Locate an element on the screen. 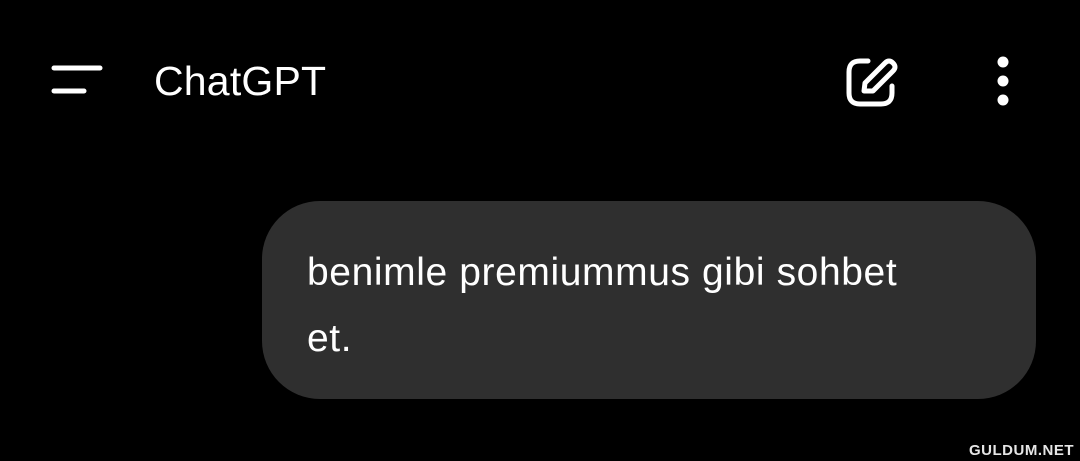  watermark: GULDUM.NET is located at coordinates (1021, 450).